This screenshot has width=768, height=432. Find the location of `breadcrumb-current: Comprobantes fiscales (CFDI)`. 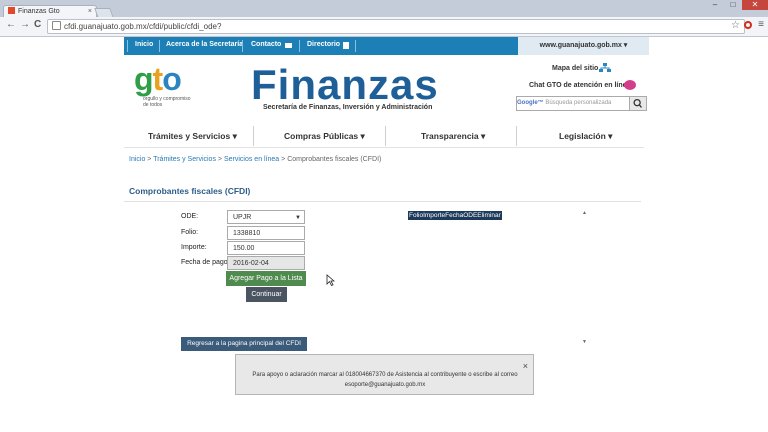

breadcrumb-current: Comprobantes fiscales (CFDI) is located at coordinates (334, 159).